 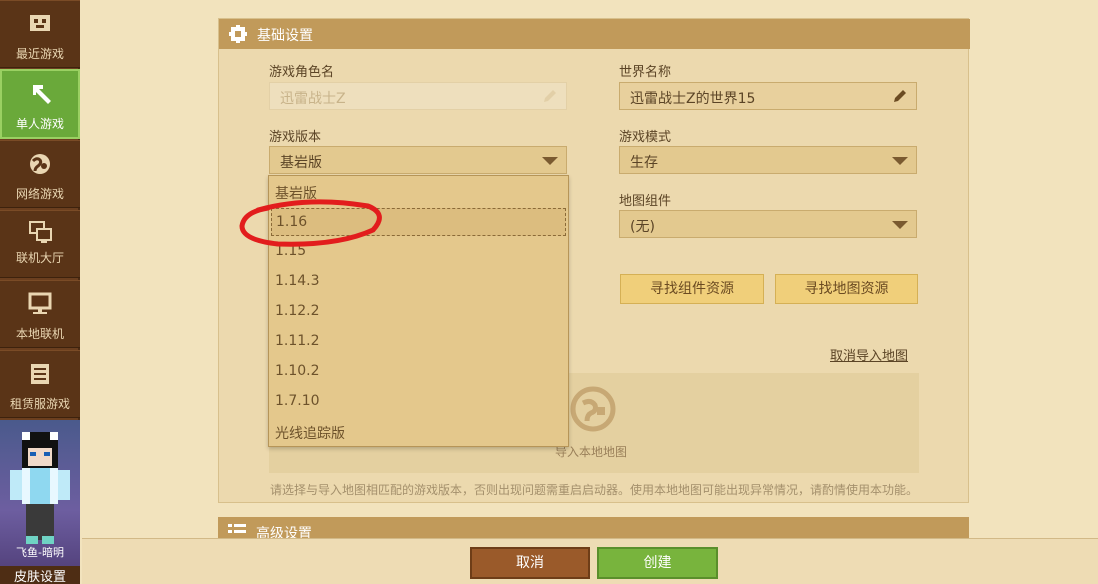 I want to click on version-option: 1.14.3, so click(x=418, y=282).